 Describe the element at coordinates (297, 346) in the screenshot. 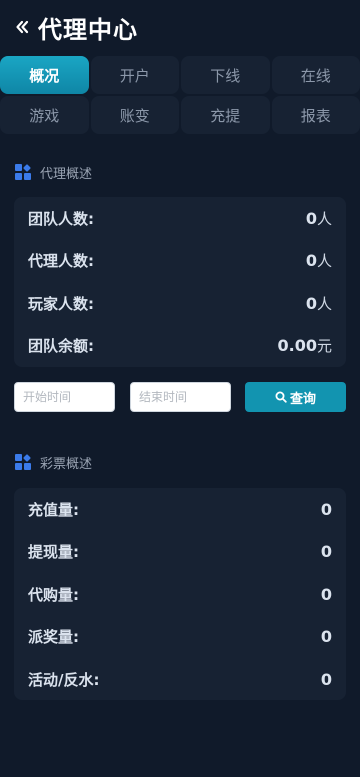

I see `stat-value: 0.00` at that location.